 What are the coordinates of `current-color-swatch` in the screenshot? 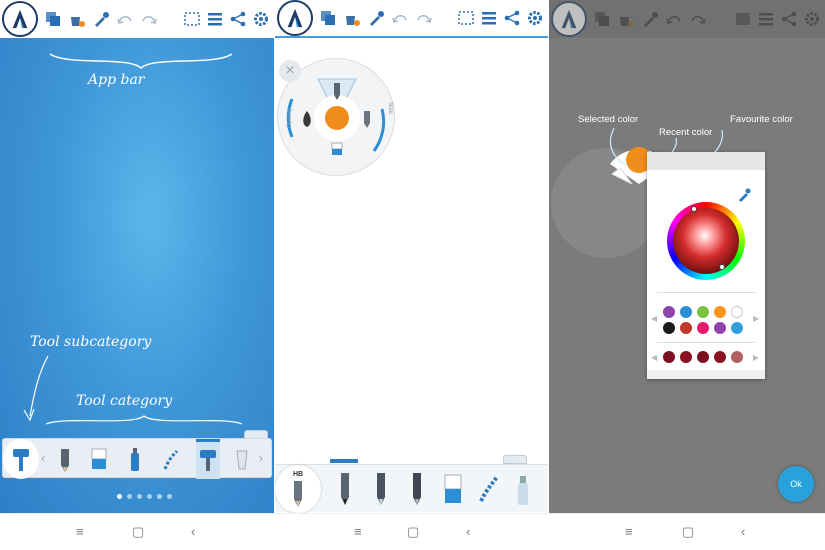 It's located at (337, 118).